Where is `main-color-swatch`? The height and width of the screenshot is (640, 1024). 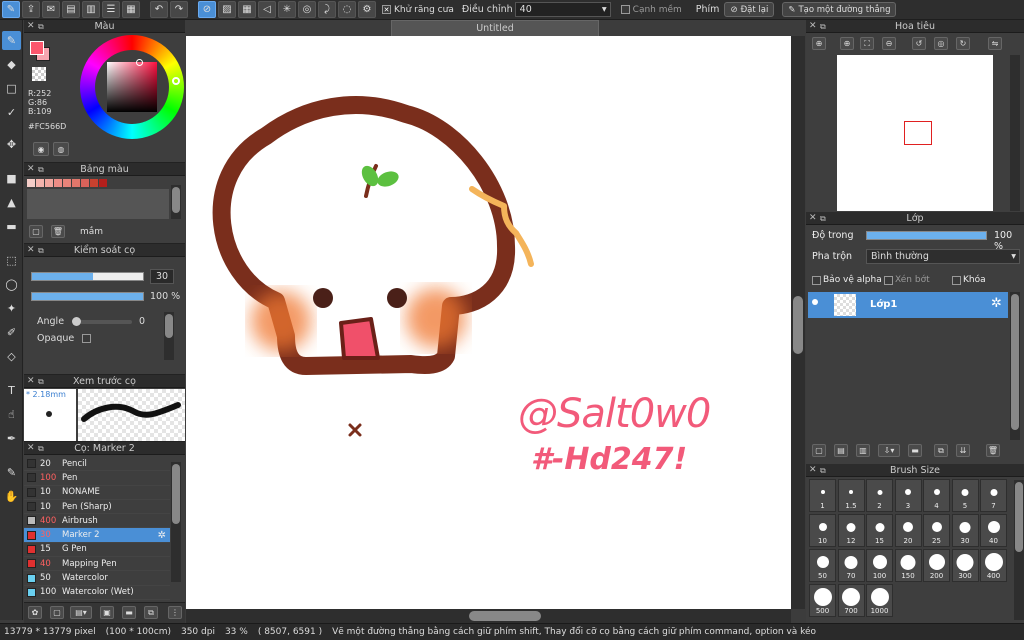 main-color-swatch is located at coordinates (37, 48).